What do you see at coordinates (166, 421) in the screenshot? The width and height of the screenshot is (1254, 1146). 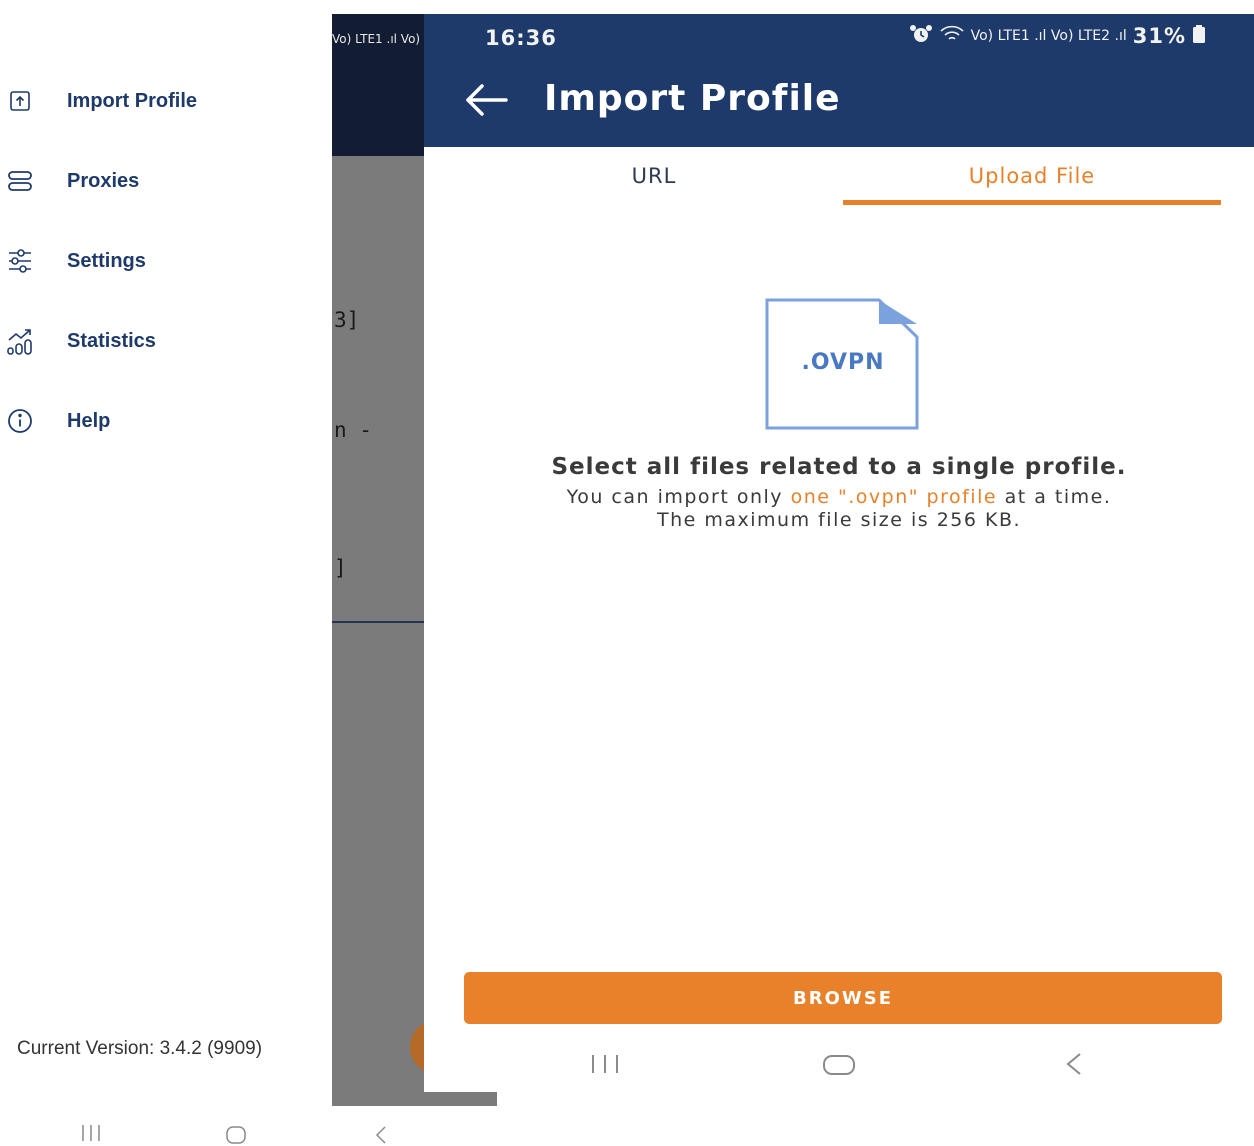 I see `drawer-item-help: Help` at bounding box center [166, 421].